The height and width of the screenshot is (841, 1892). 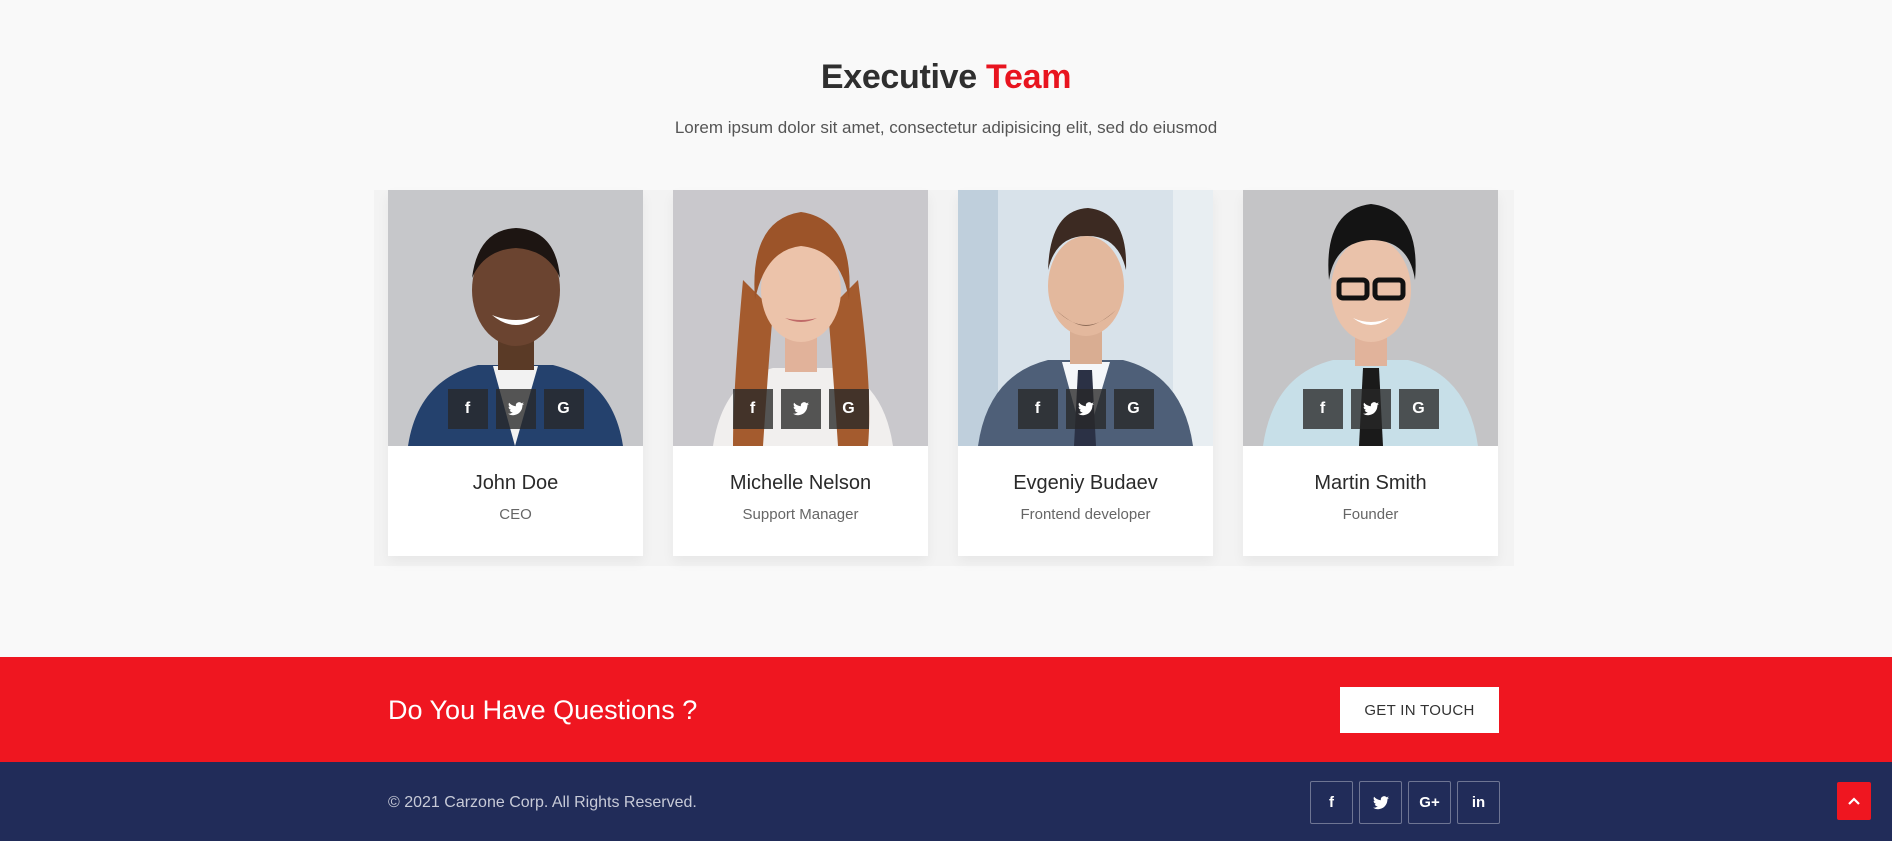 I want to click on team-card: f G Evgeniy Budaev Frontend developer, so click(x=1085, y=373).